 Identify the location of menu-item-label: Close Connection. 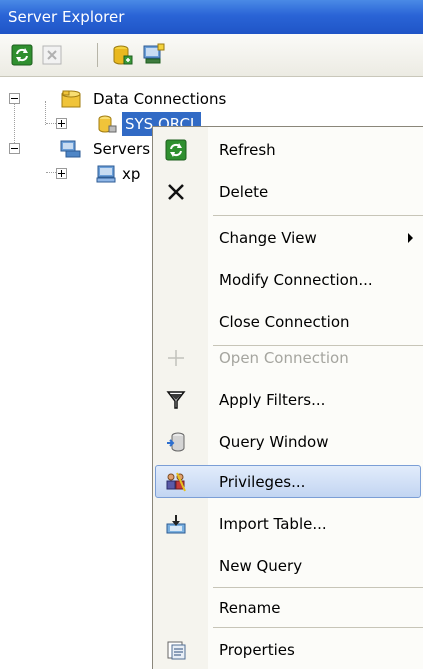
(284, 322).